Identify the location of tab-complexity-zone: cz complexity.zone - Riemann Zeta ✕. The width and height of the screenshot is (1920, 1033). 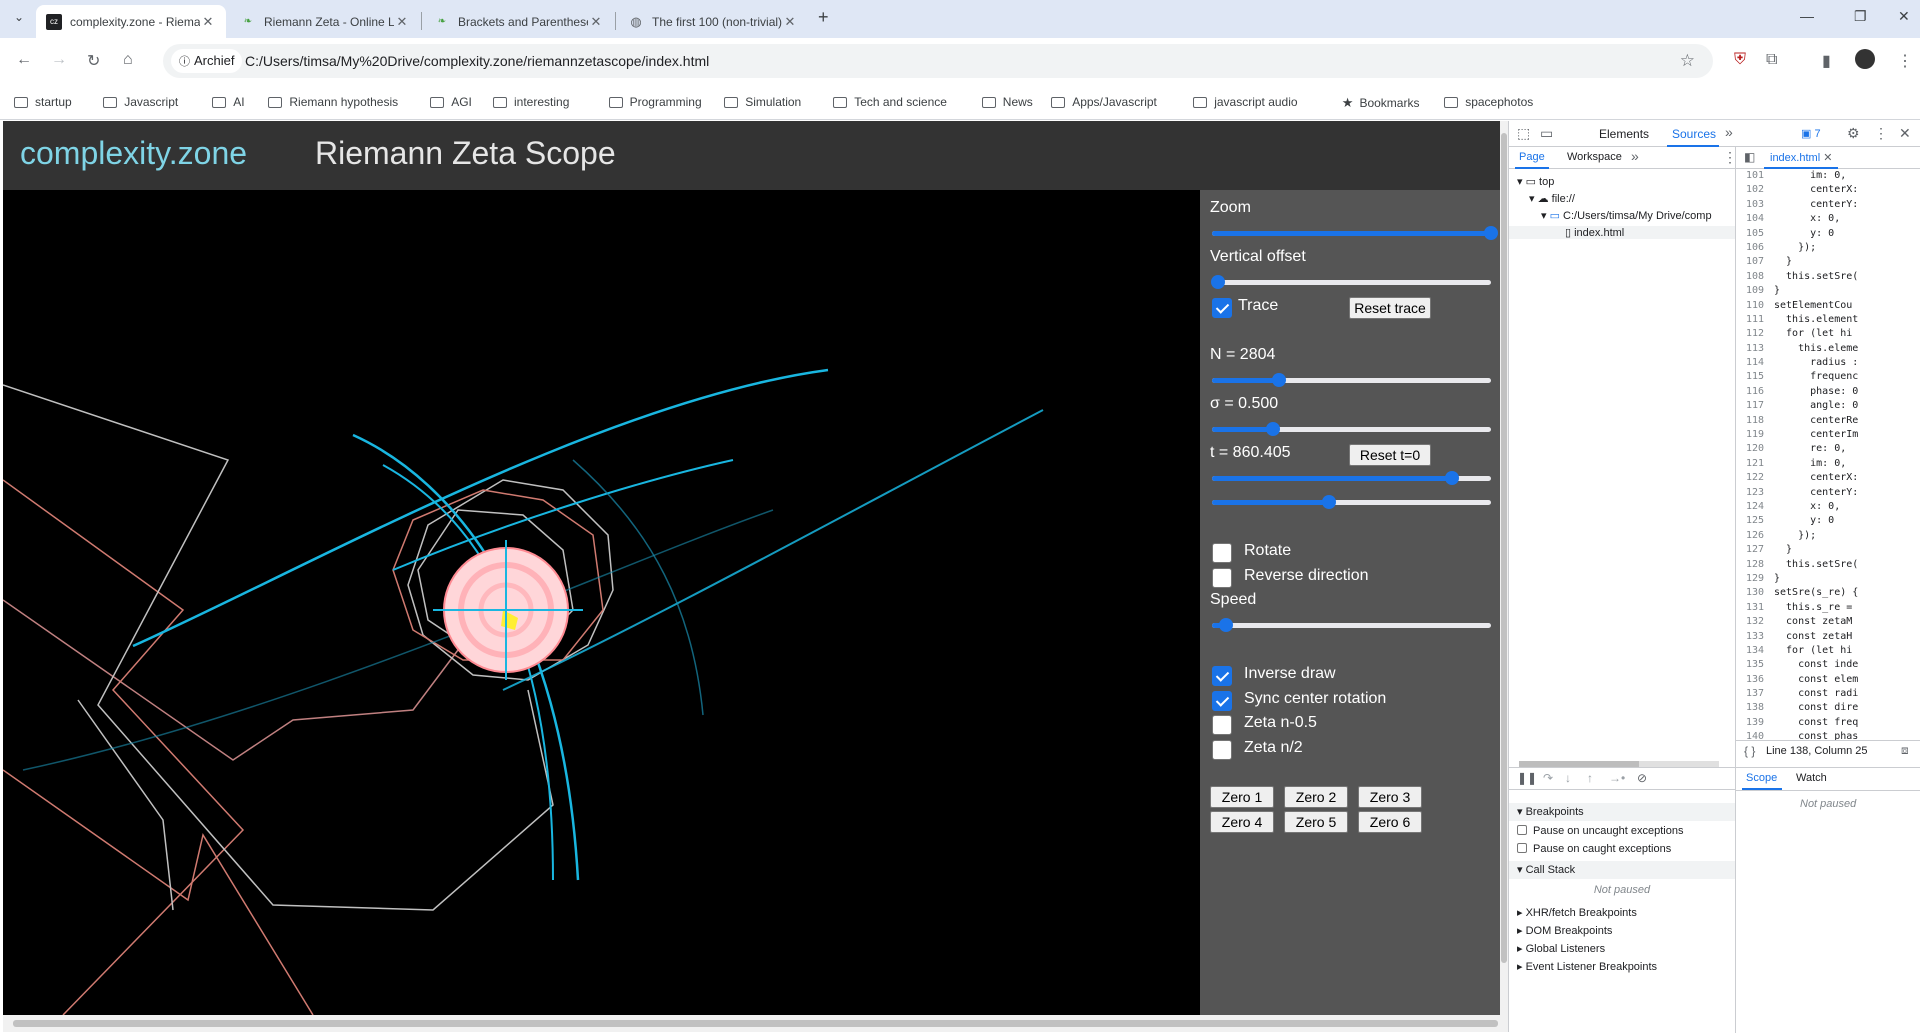
(131, 21).